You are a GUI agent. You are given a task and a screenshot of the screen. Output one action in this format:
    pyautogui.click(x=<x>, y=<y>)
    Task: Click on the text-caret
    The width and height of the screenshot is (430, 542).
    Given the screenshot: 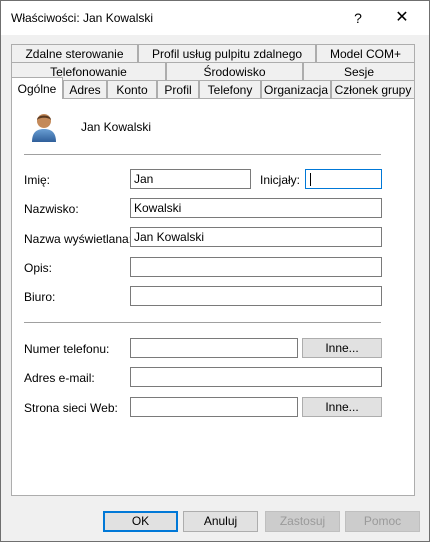 What is the action you would take?
    pyautogui.click(x=310, y=180)
    